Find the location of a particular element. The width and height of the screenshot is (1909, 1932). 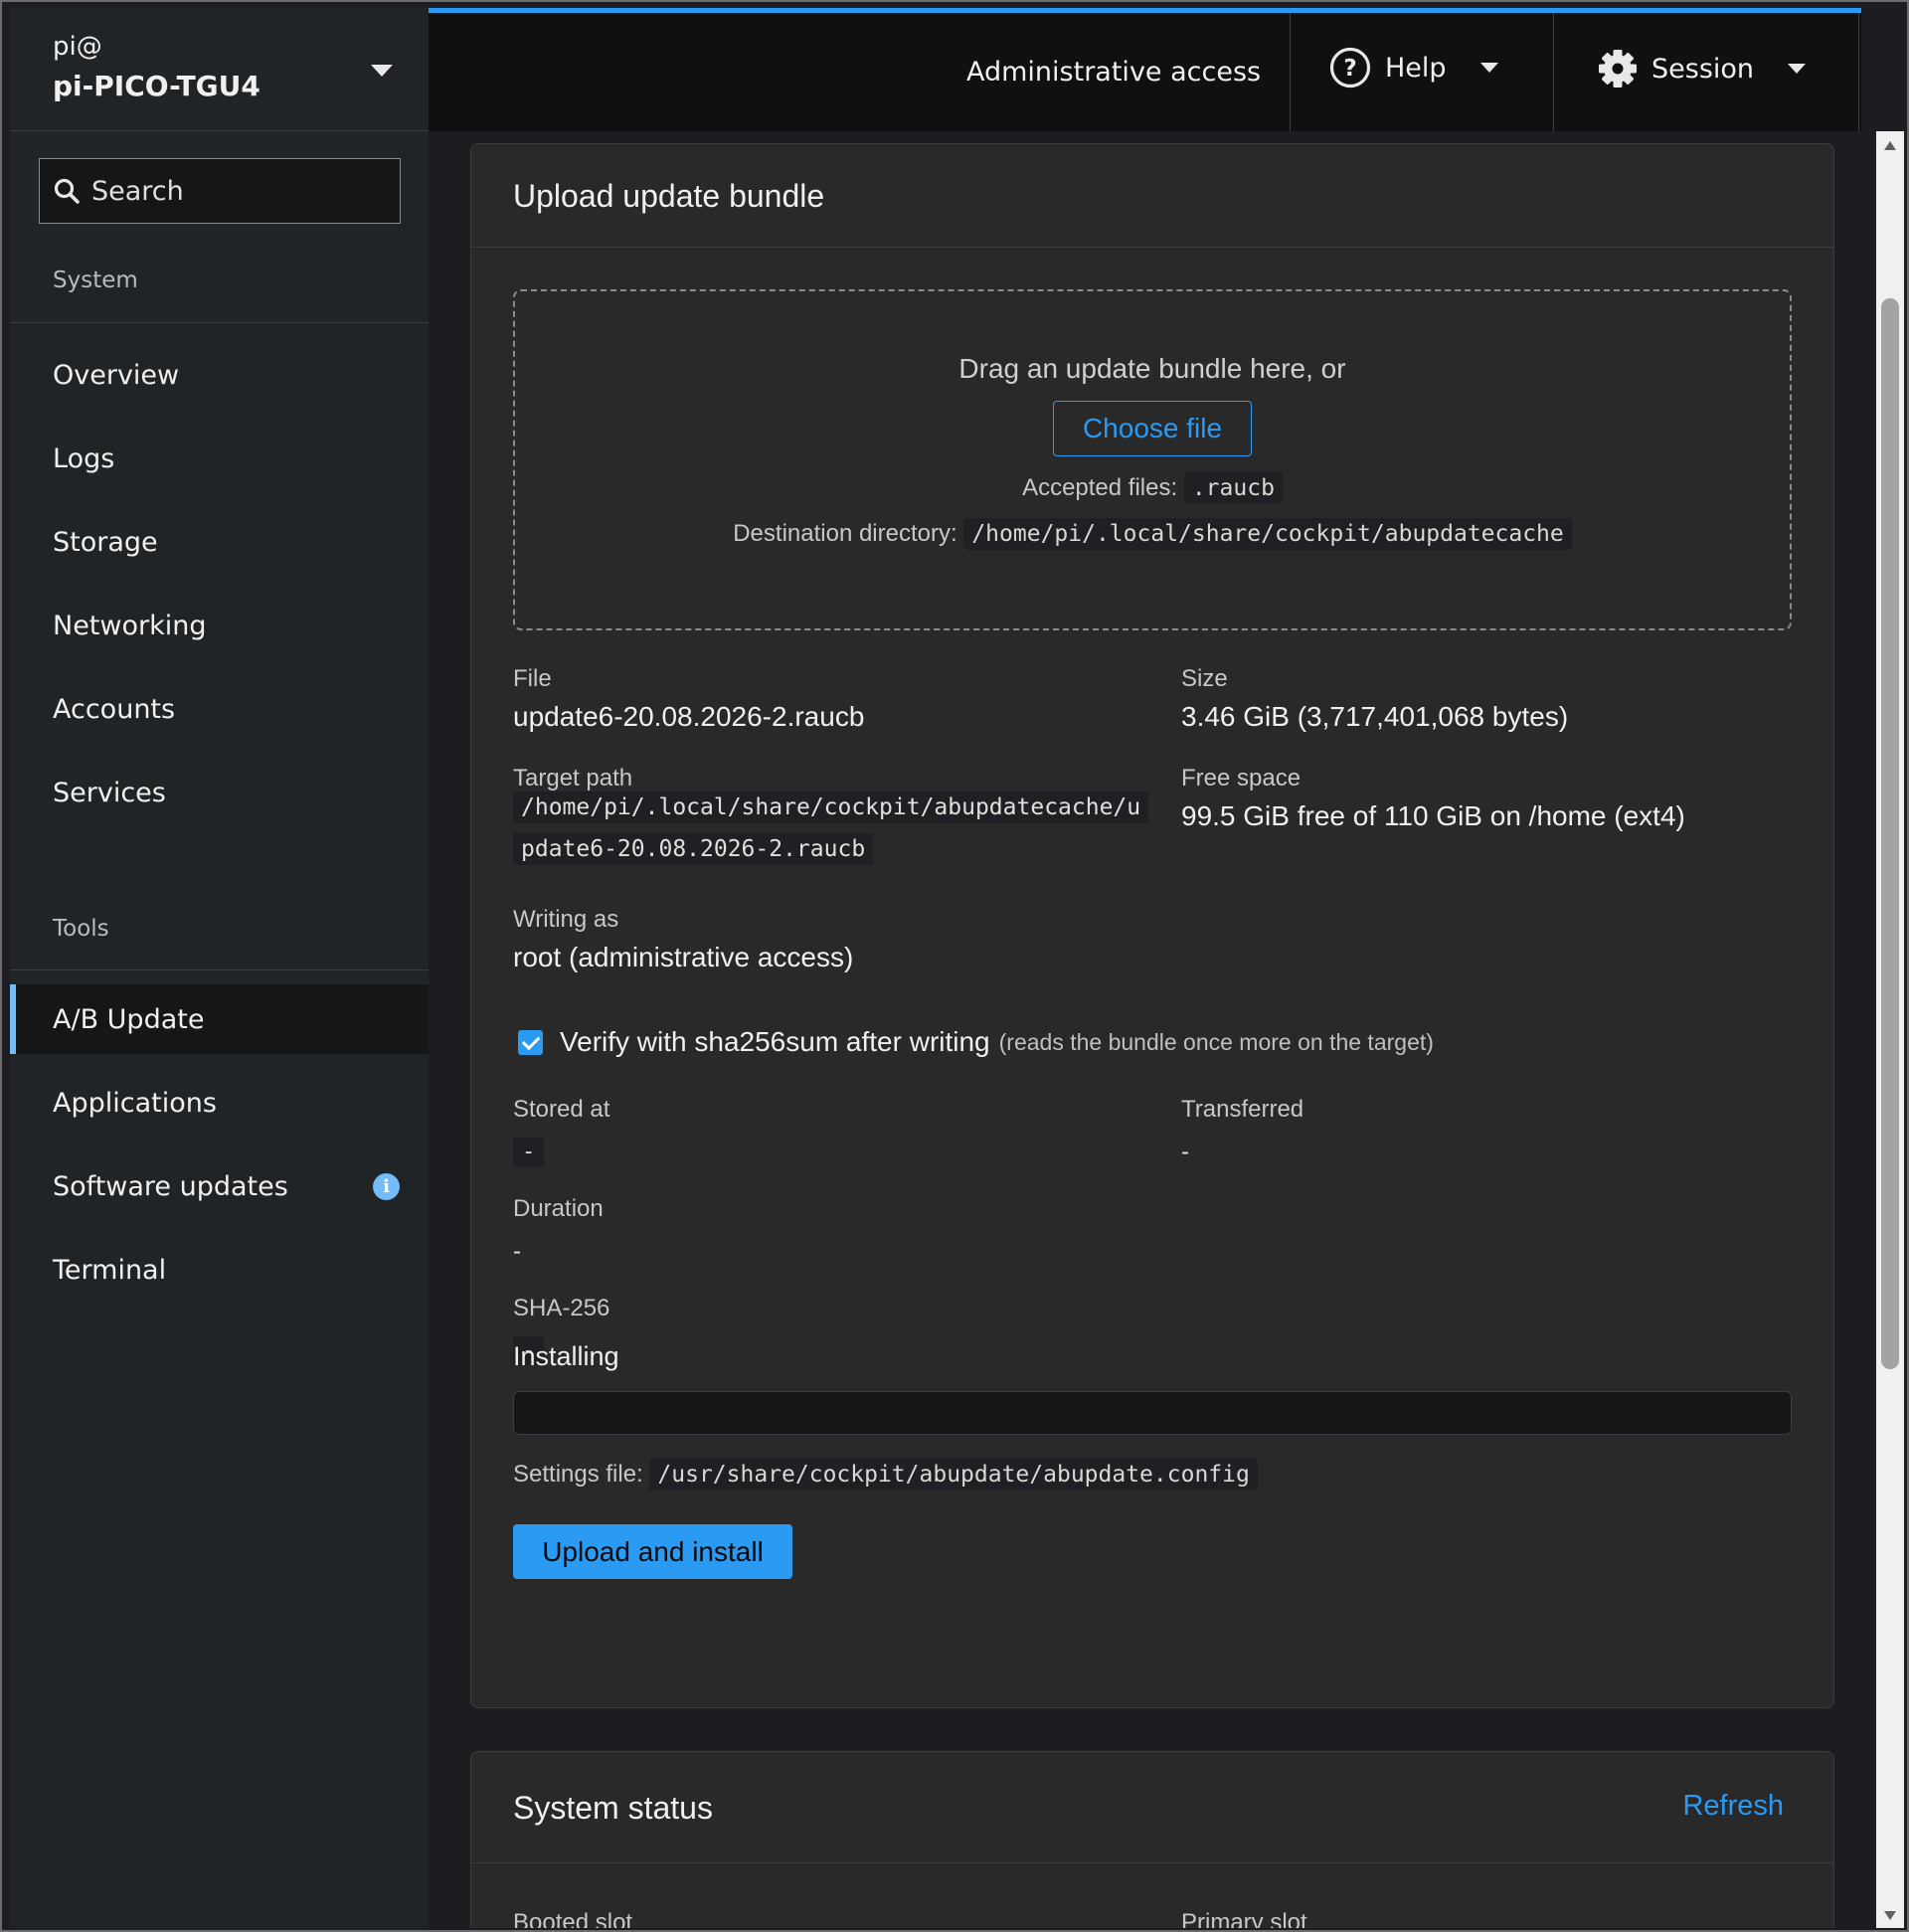

duration-label: Duration is located at coordinates (558, 1209).